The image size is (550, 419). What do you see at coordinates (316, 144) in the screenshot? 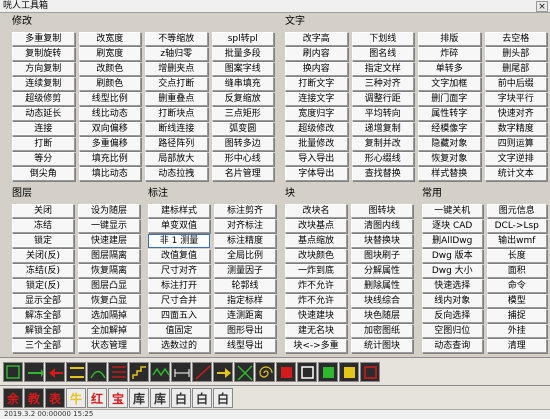
I see `text-button-28: 批量修改` at bounding box center [316, 144].